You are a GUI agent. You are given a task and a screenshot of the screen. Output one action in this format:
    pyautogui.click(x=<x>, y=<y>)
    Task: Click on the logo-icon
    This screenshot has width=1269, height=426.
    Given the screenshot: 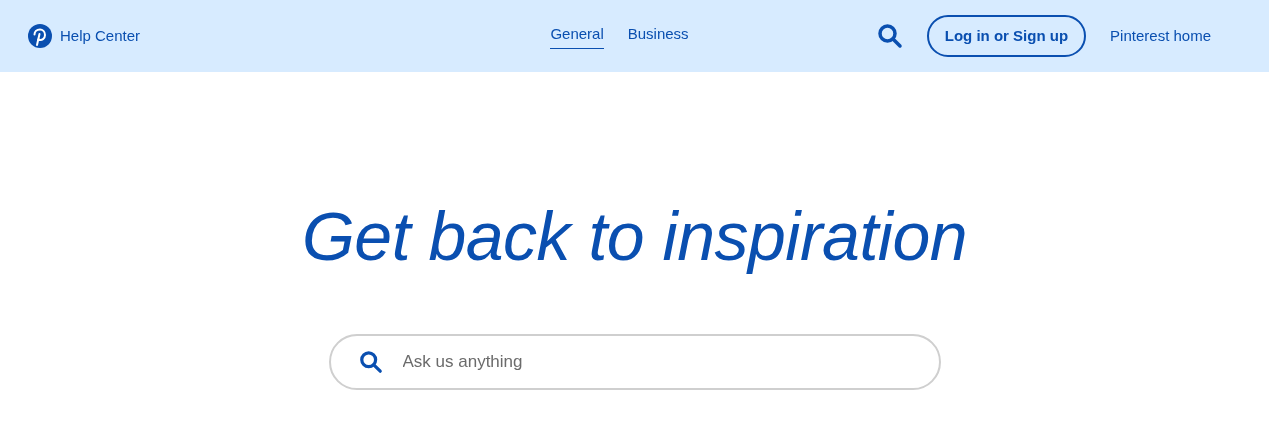 What is the action you would take?
    pyautogui.click(x=40, y=36)
    